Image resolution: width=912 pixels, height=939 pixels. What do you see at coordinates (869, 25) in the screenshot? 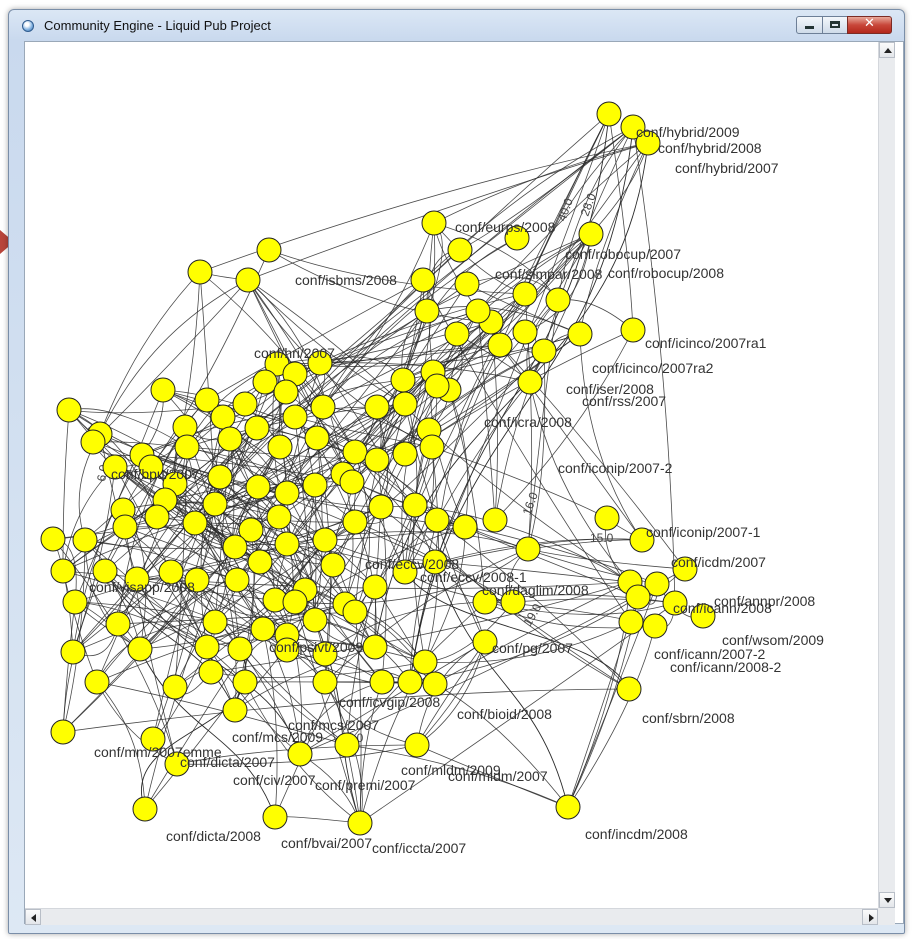
I see `close-button: ✕` at bounding box center [869, 25].